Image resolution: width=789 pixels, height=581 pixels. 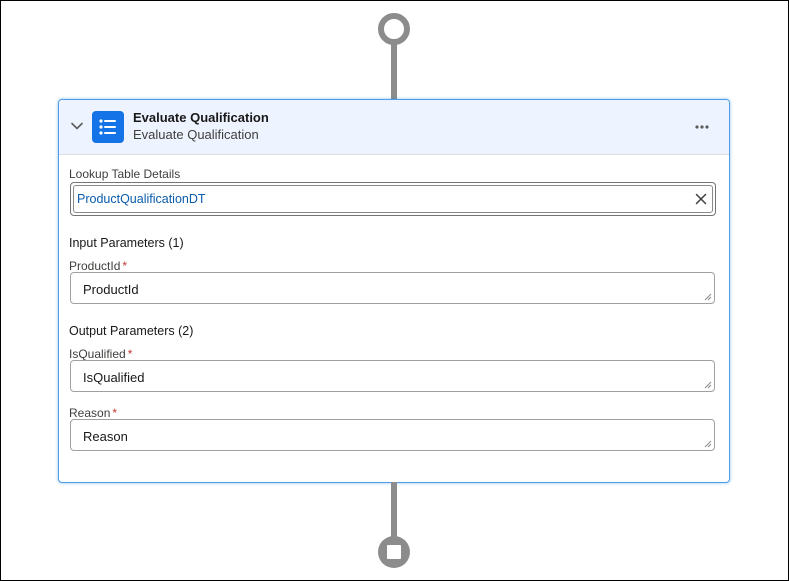 I want to click on stop-icon, so click(x=394, y=552).